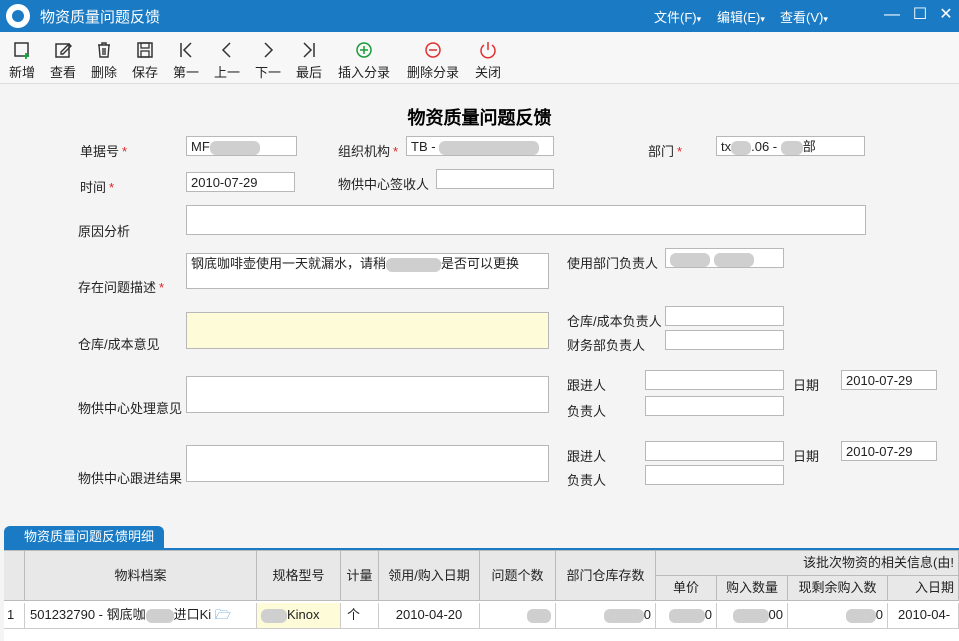 The image size is (959, 641). Describe the element at coordinates (614, 321) in the screenshot. I see `wh-mgr-label: 仓库/成本负责人` at that location.